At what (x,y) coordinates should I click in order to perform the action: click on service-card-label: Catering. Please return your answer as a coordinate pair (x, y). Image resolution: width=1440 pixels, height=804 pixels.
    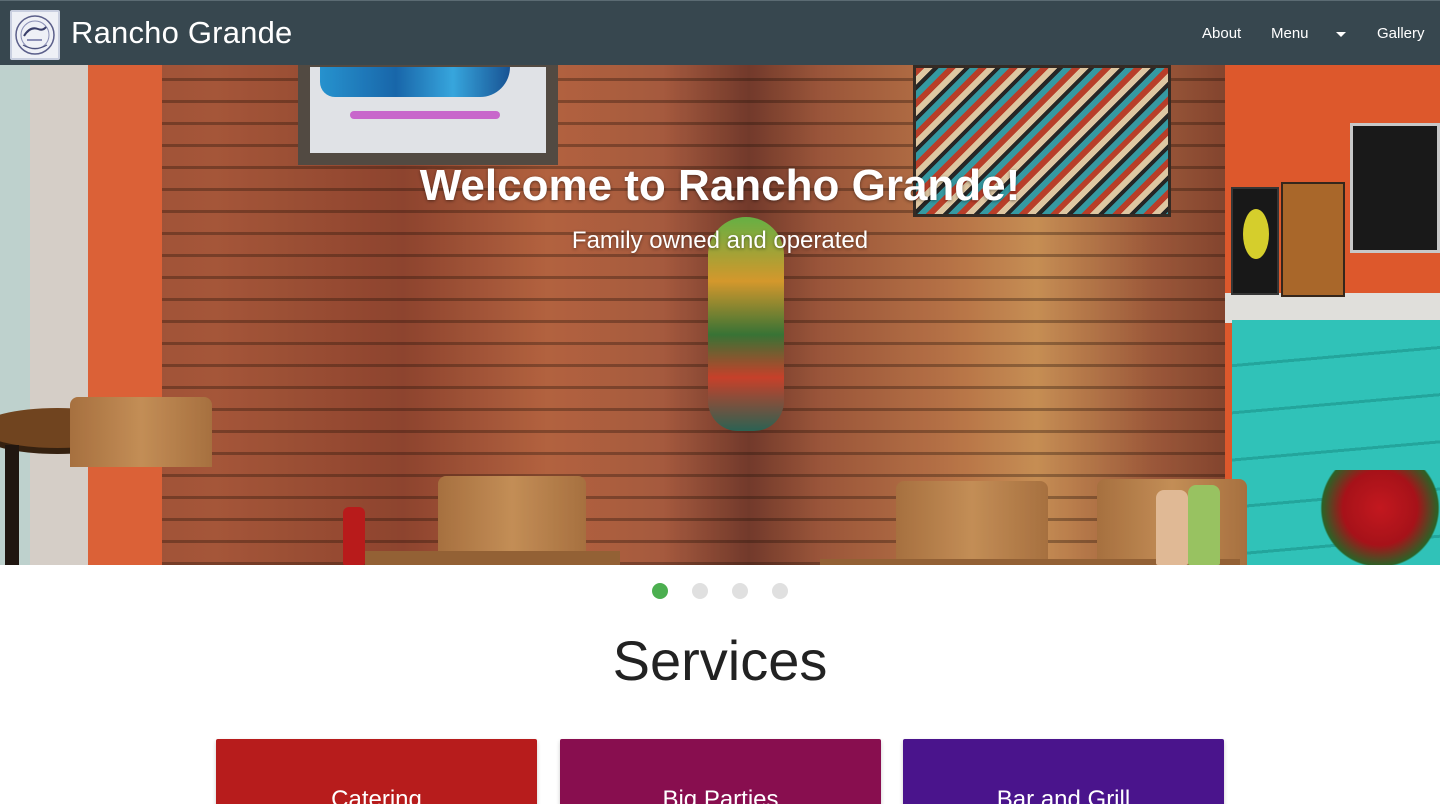
    Looking at the image, I should click on (376, 795).